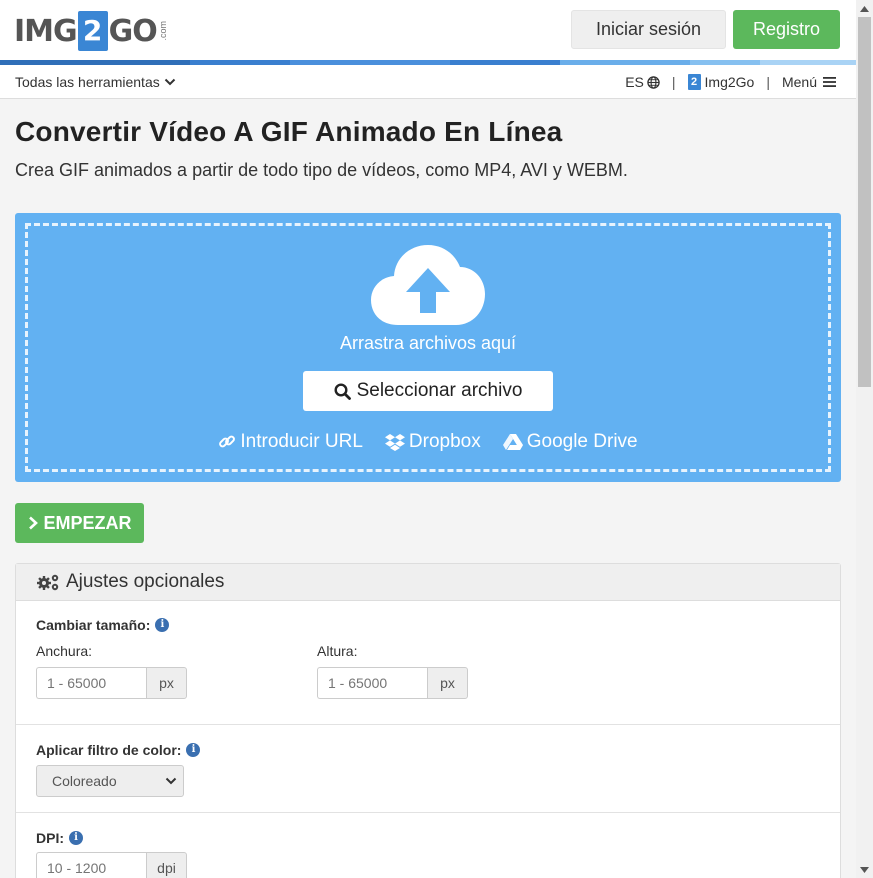 The width and height of the screenshot is (873, 878). I want to click on height-label: Altura:, so click(337, 651).